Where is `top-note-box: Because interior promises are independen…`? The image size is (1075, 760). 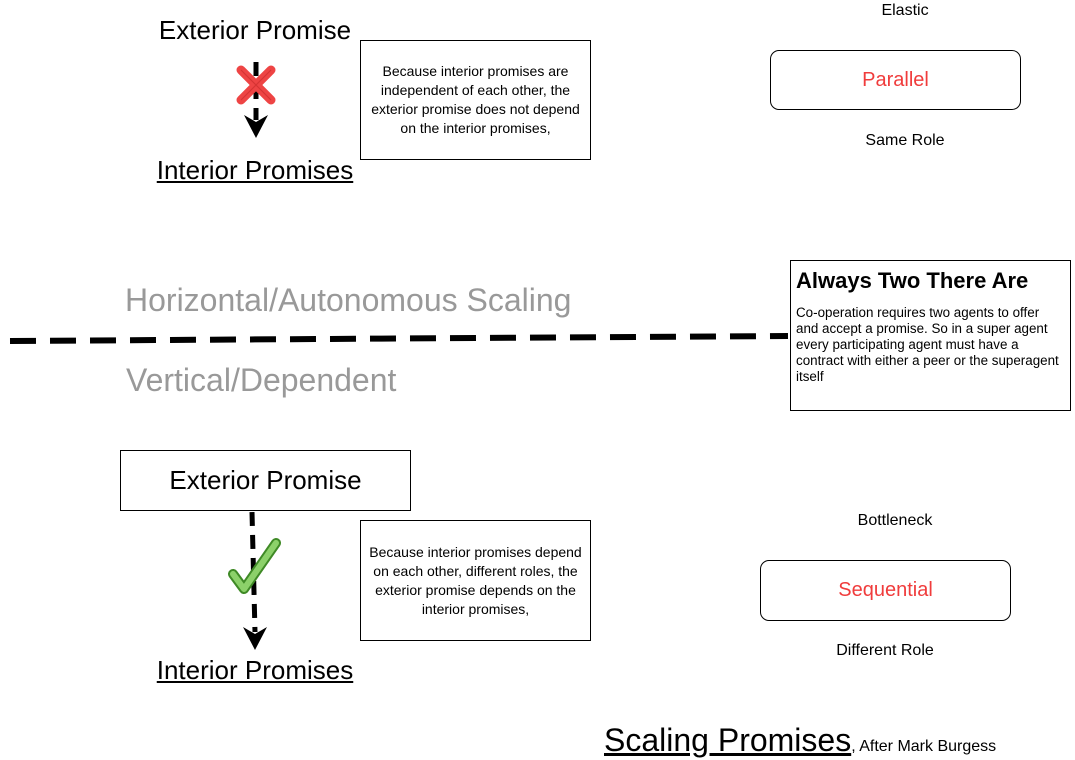 top-note-box: Because interior promises are independen… is located at coordinates (475, 100).